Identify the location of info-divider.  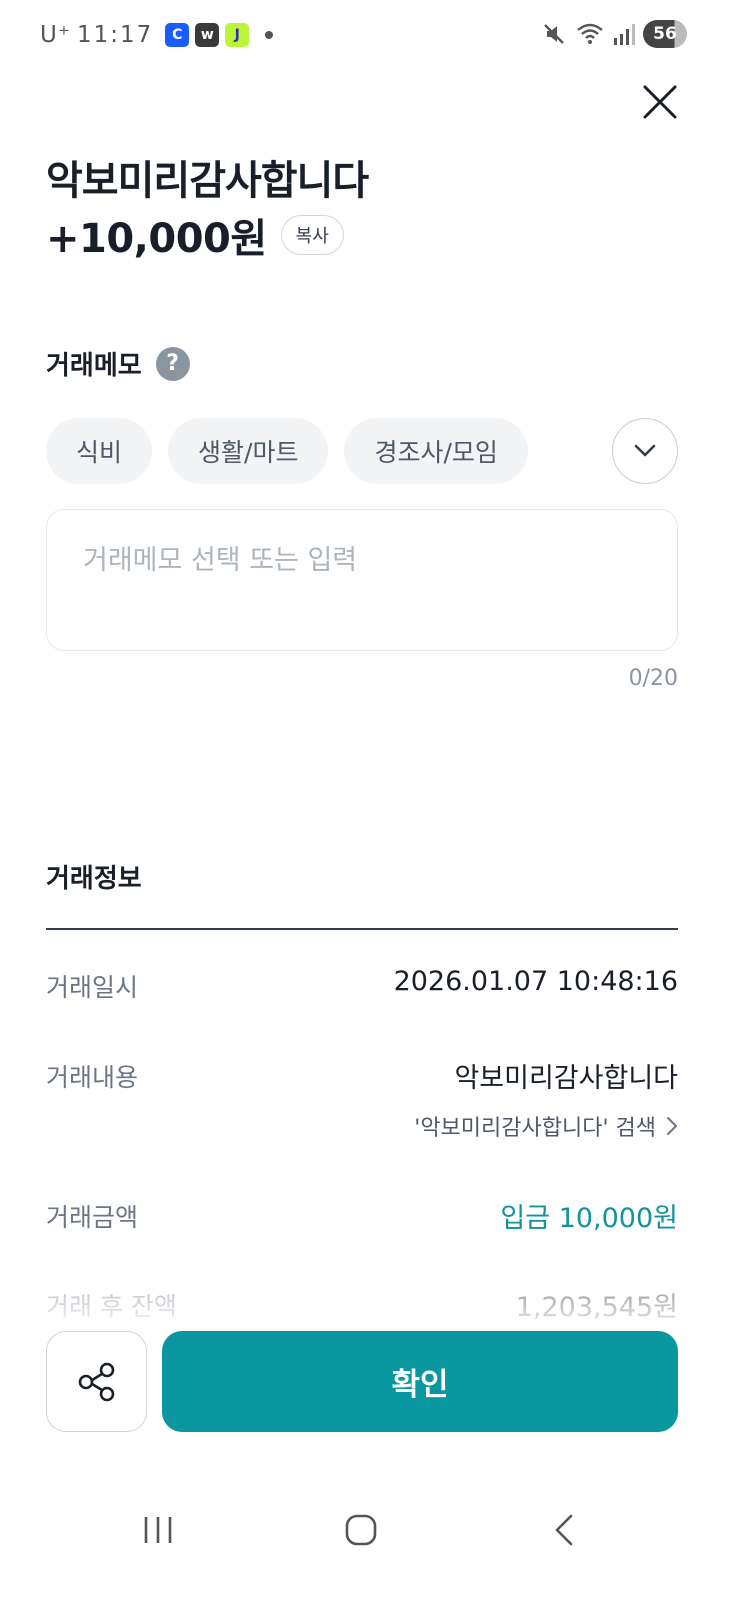
(362, 929).